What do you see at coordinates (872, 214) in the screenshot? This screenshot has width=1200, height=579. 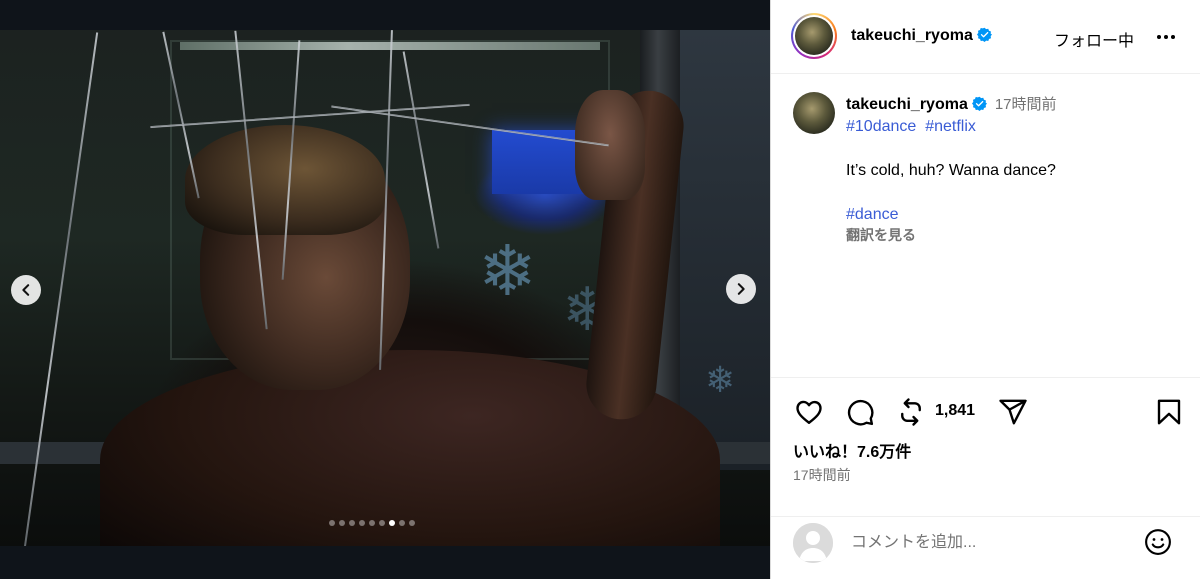 I see `hashtag-link: #dance` at bounding box center [872, 214].